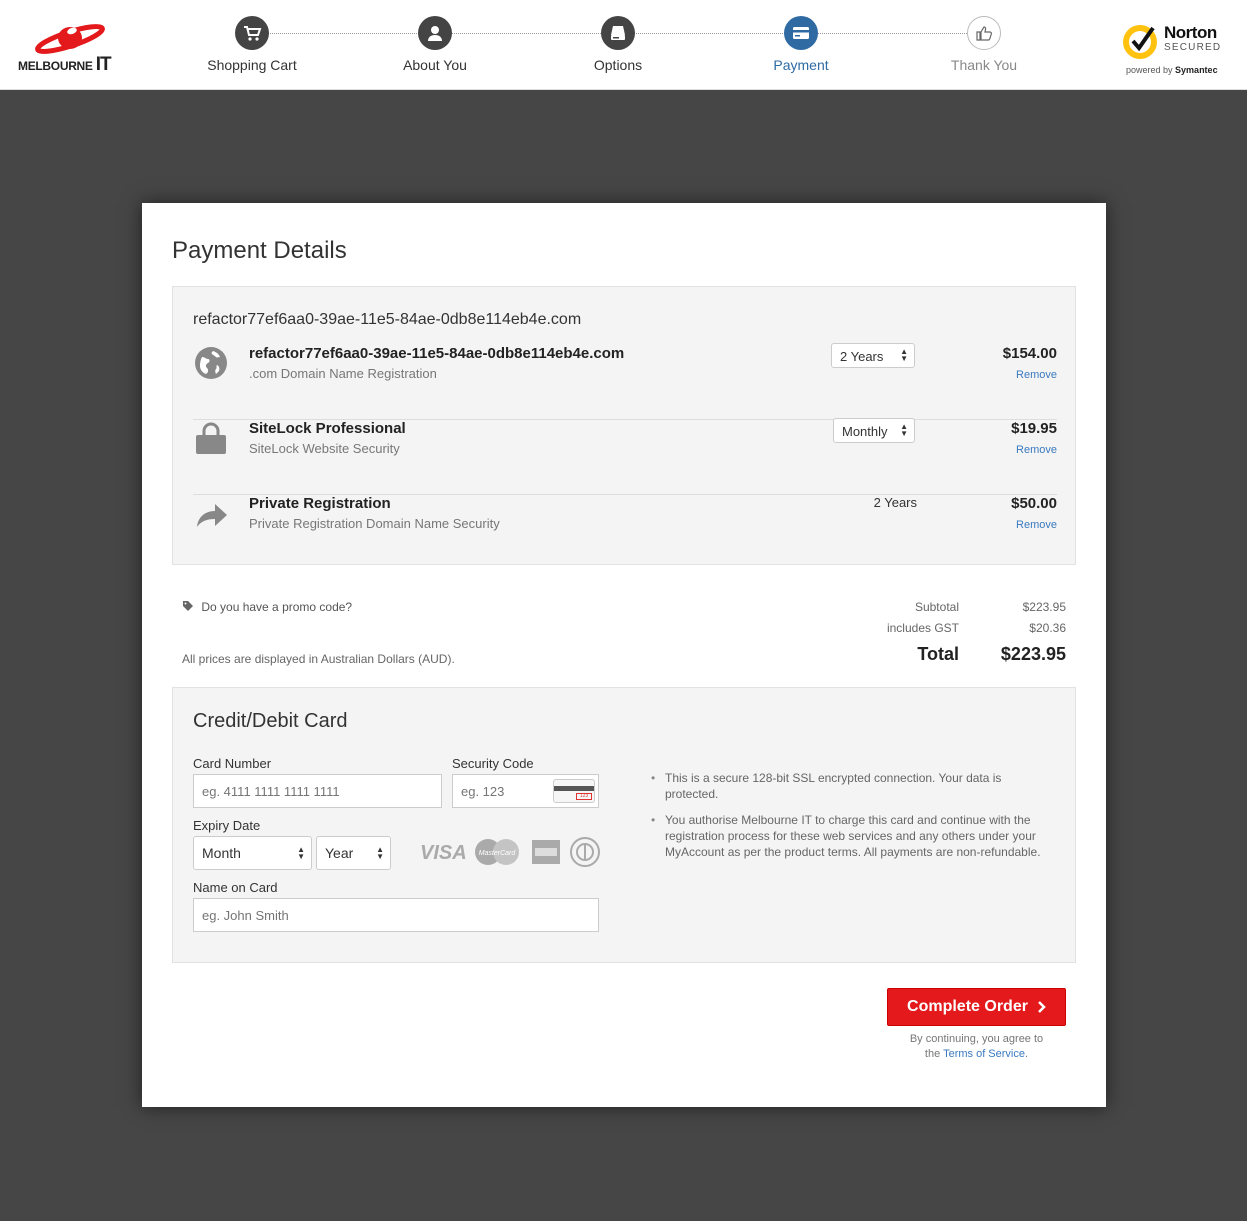  Describe the element at coordinates (1190, 32) in the screenshot. I see `norton-name: Norton` at that location.